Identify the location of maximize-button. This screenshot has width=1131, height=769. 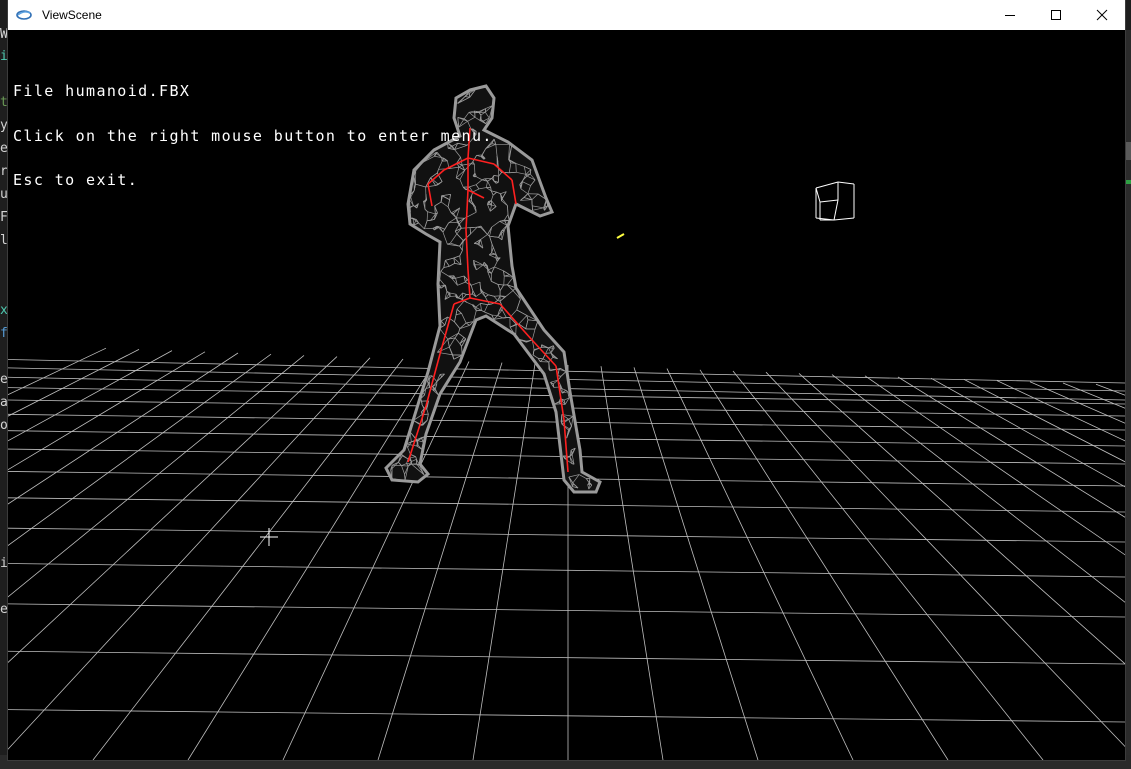
(1056, 15).